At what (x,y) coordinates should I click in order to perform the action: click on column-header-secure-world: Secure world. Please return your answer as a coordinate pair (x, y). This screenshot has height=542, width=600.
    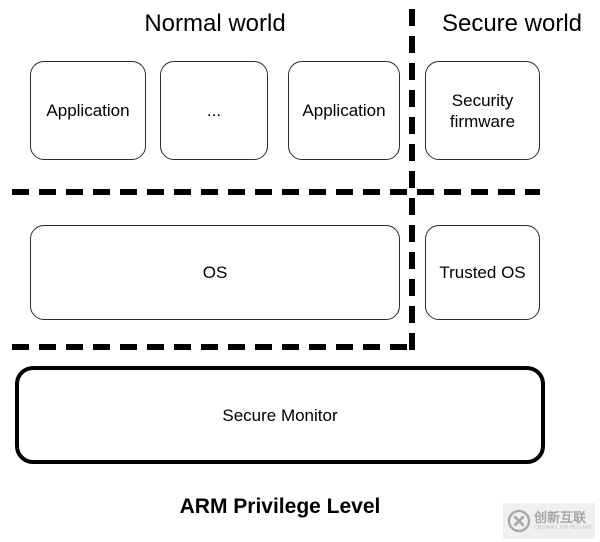
    Looking at the image, I should click on (512, 23).